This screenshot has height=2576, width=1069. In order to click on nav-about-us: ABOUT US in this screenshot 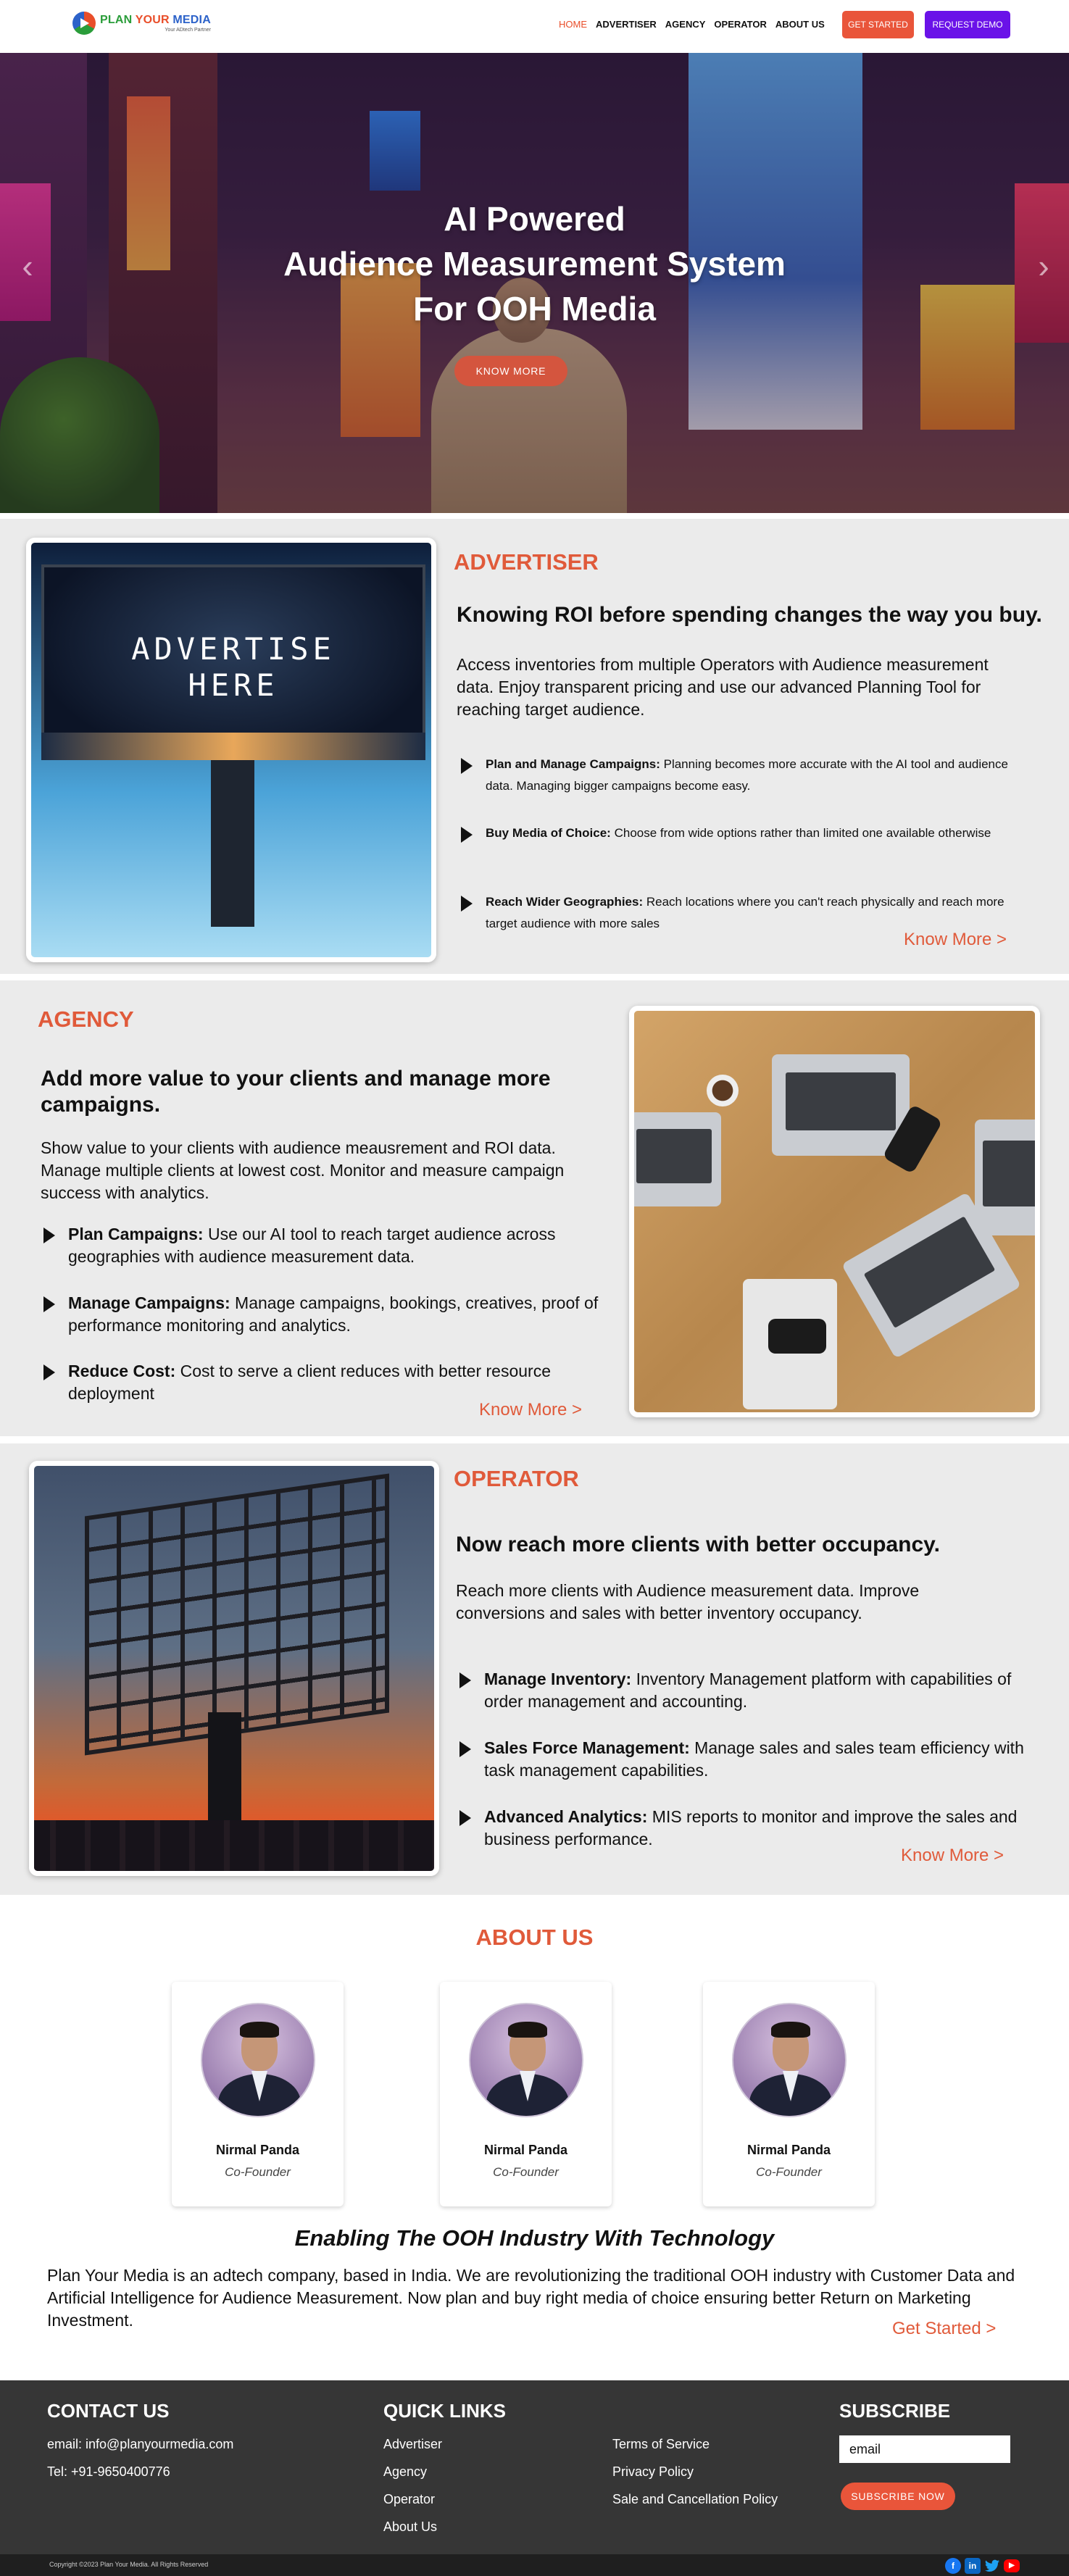, I will do `click(800, 24)`.